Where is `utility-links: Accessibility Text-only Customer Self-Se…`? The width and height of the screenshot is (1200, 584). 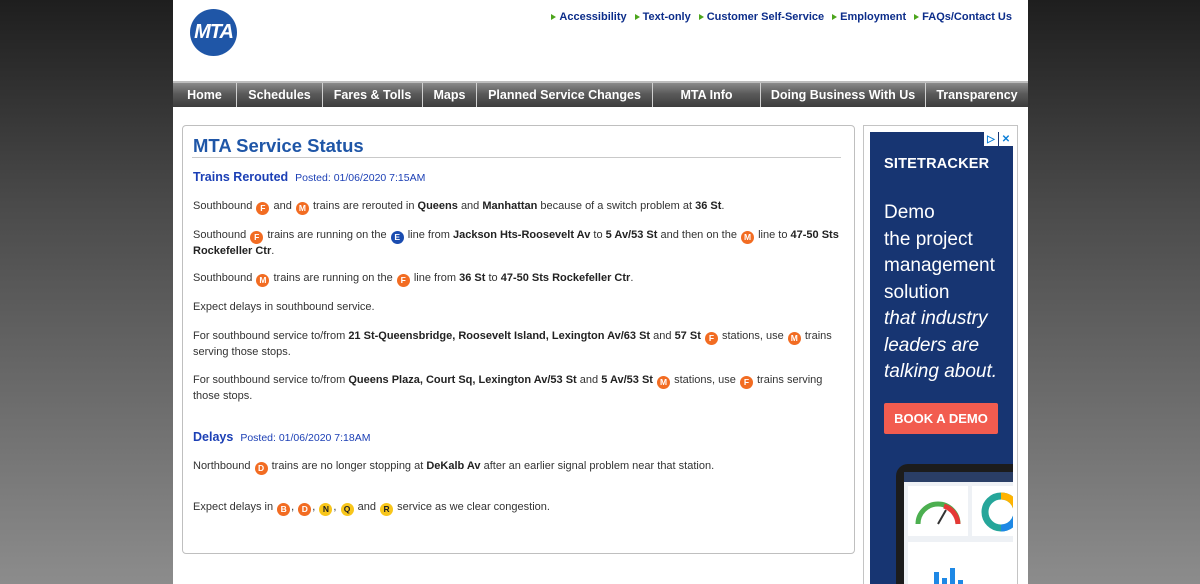 utility-links: Accessibility Text-only Customer Self-Se… is located at coordinates (781, 17).